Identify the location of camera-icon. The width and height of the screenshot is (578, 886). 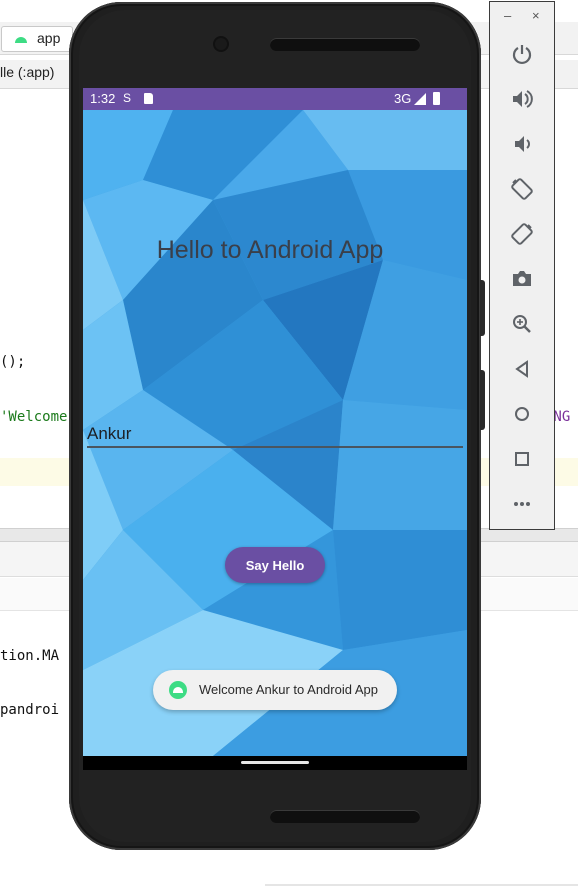
(522, 278).